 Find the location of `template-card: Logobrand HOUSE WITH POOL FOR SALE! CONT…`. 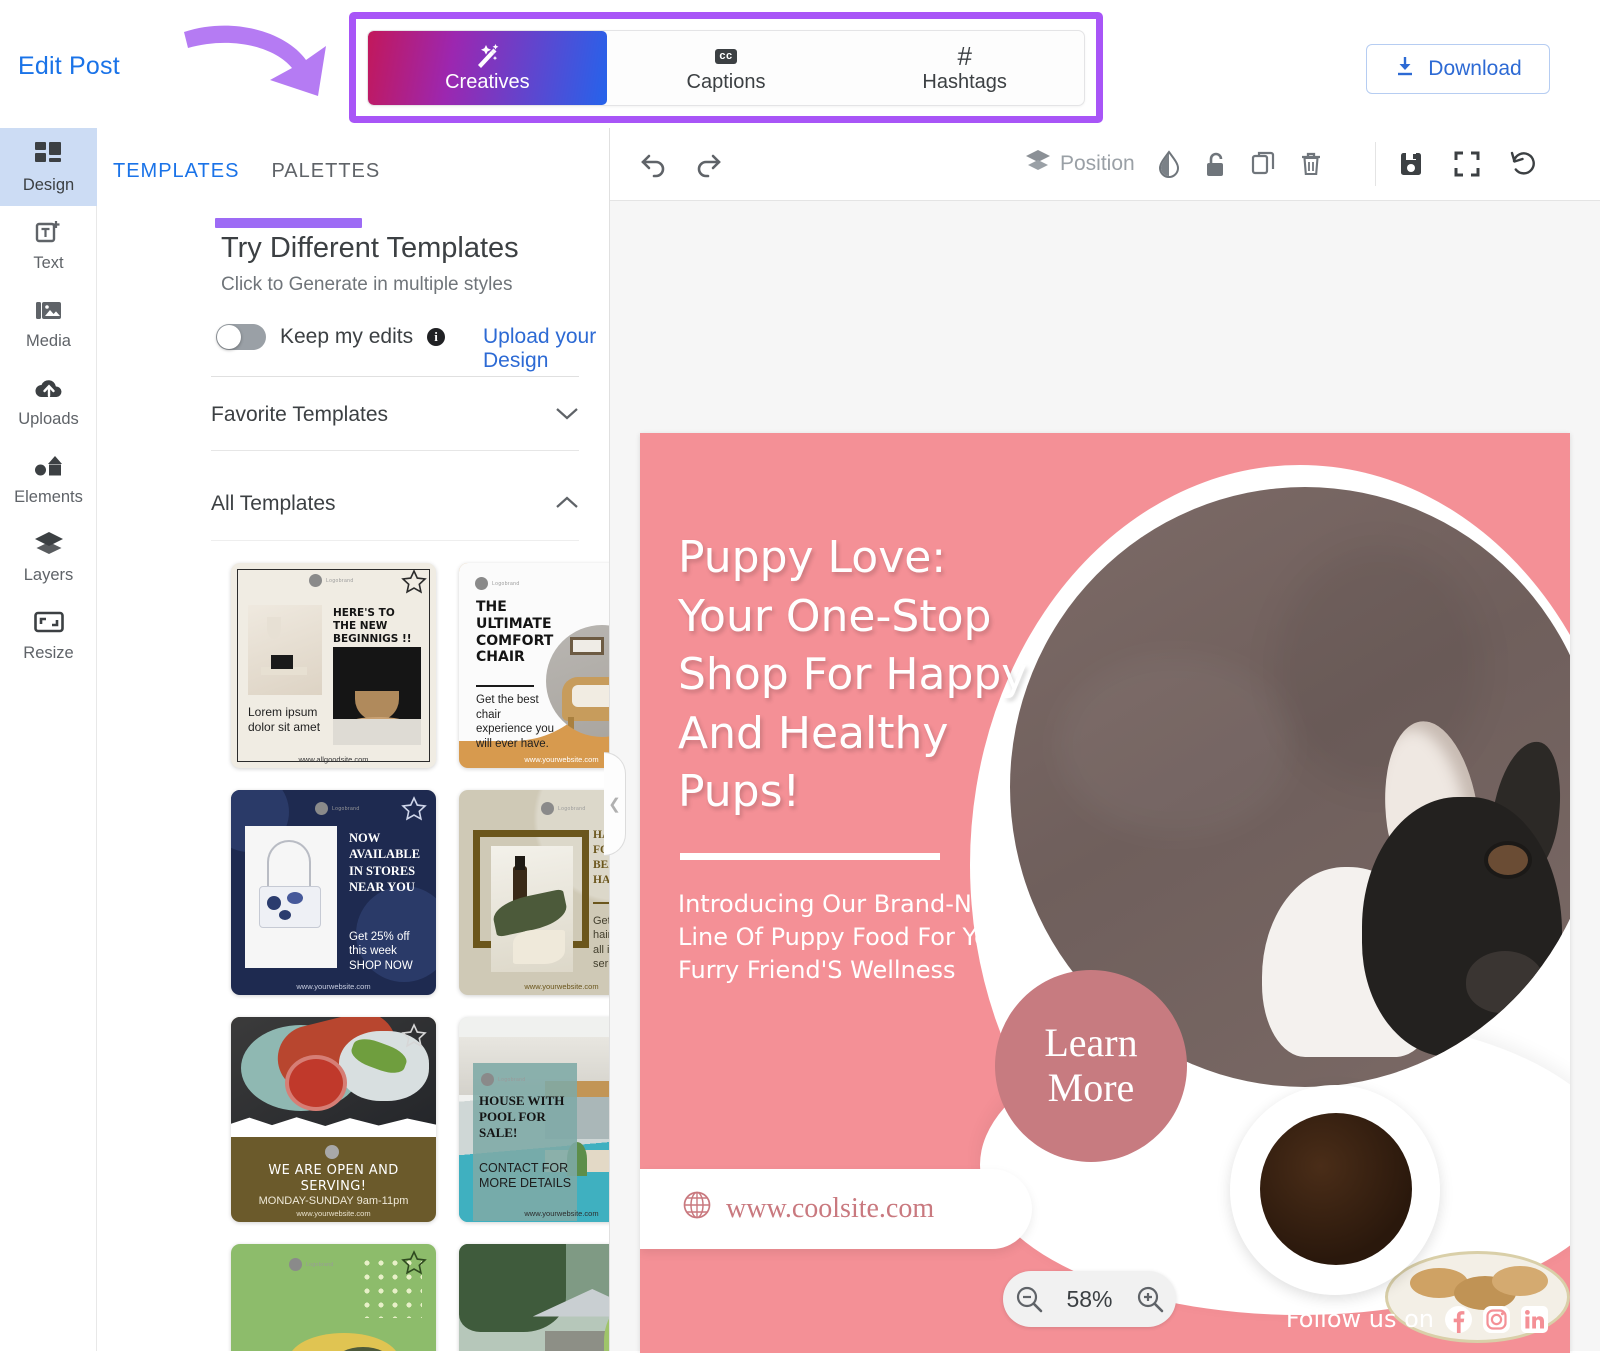

template-card: Logobrand HOUSE WITH POOL FOR SALE! CONT… is located at coordinates (534, 1119).